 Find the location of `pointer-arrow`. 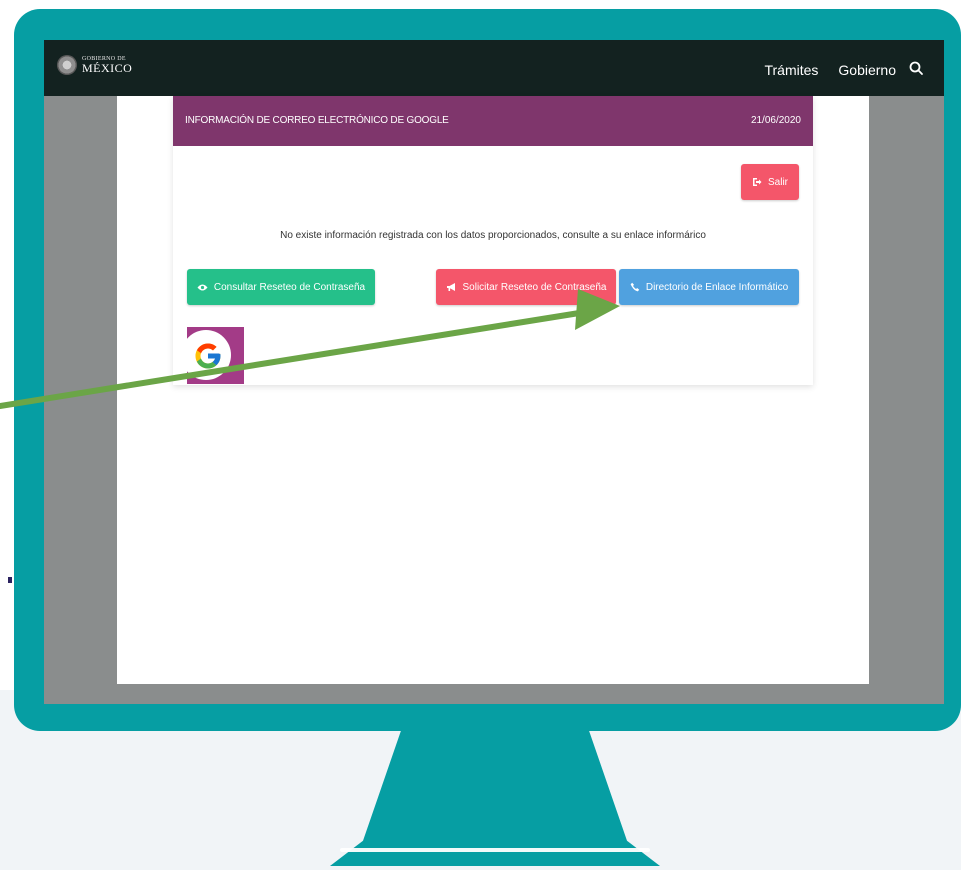

pointer-arrow is located at coordinates (310, 349).